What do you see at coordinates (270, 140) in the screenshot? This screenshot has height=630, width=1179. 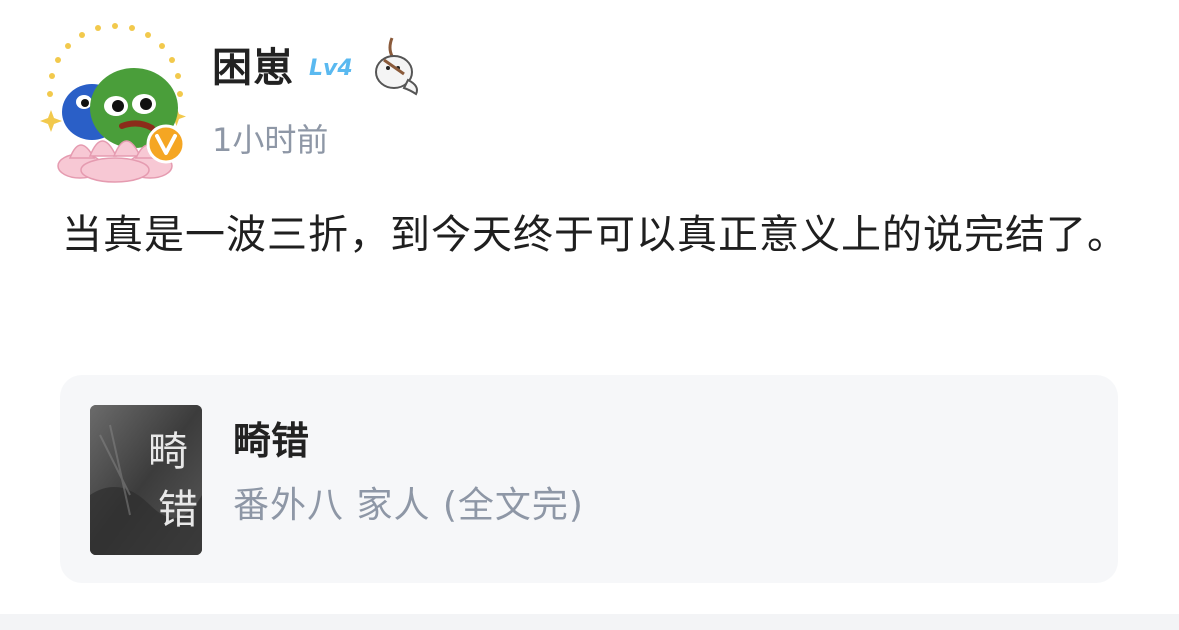 I see `post-timestamp: 1小时前` at bounding box center [270, 140].